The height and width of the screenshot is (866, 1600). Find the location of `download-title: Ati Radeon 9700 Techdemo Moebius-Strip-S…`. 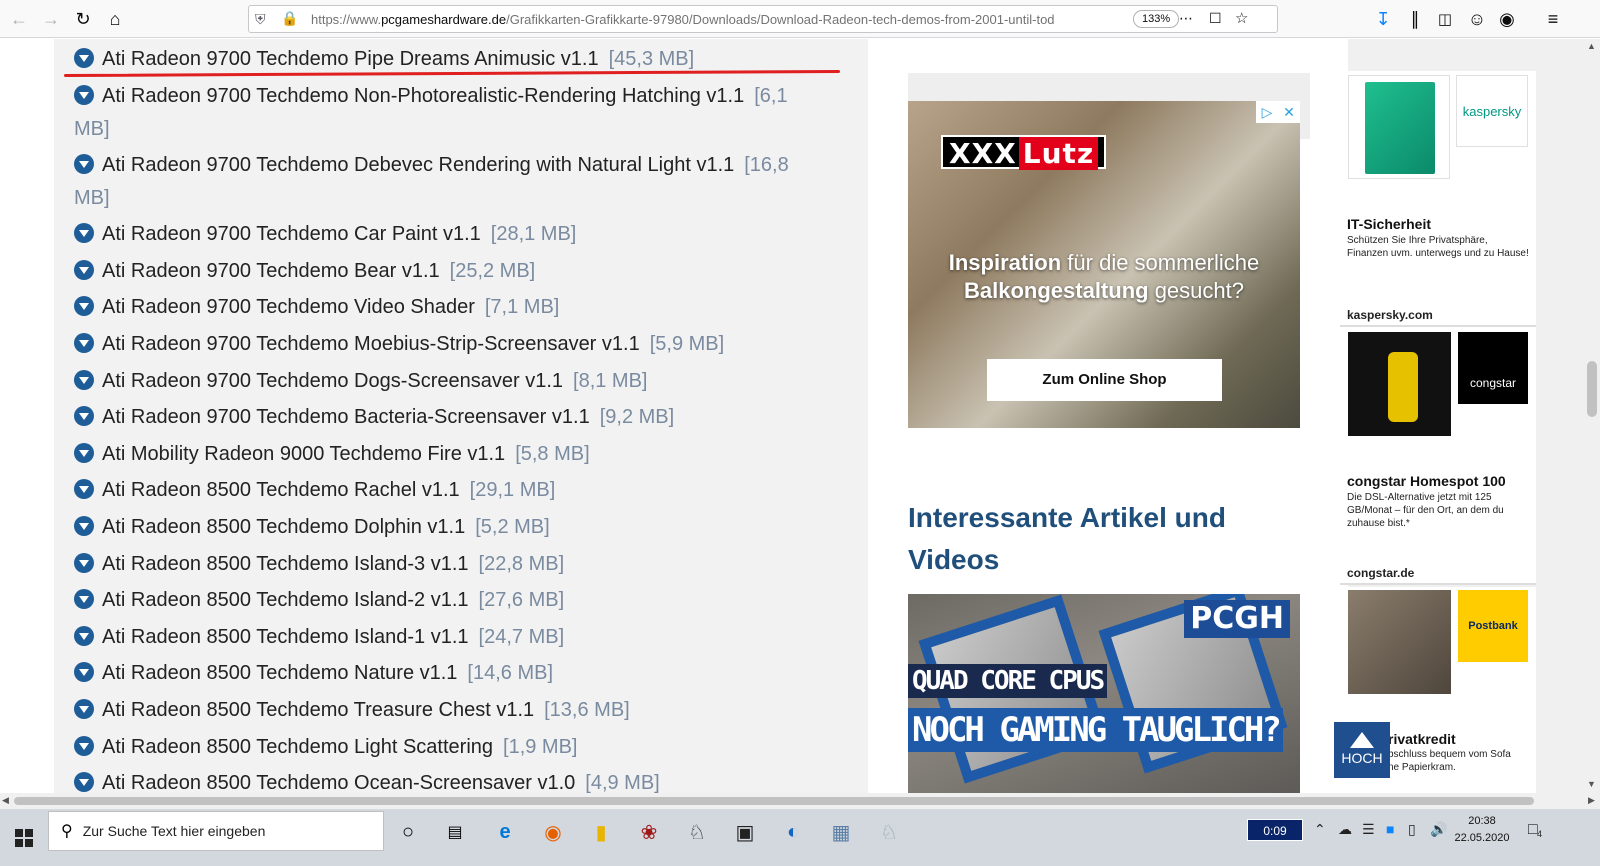

download-title: Ati Radeon 9700 Techdemo Moebius-Strip-S… is located at coordinates (371, 344).